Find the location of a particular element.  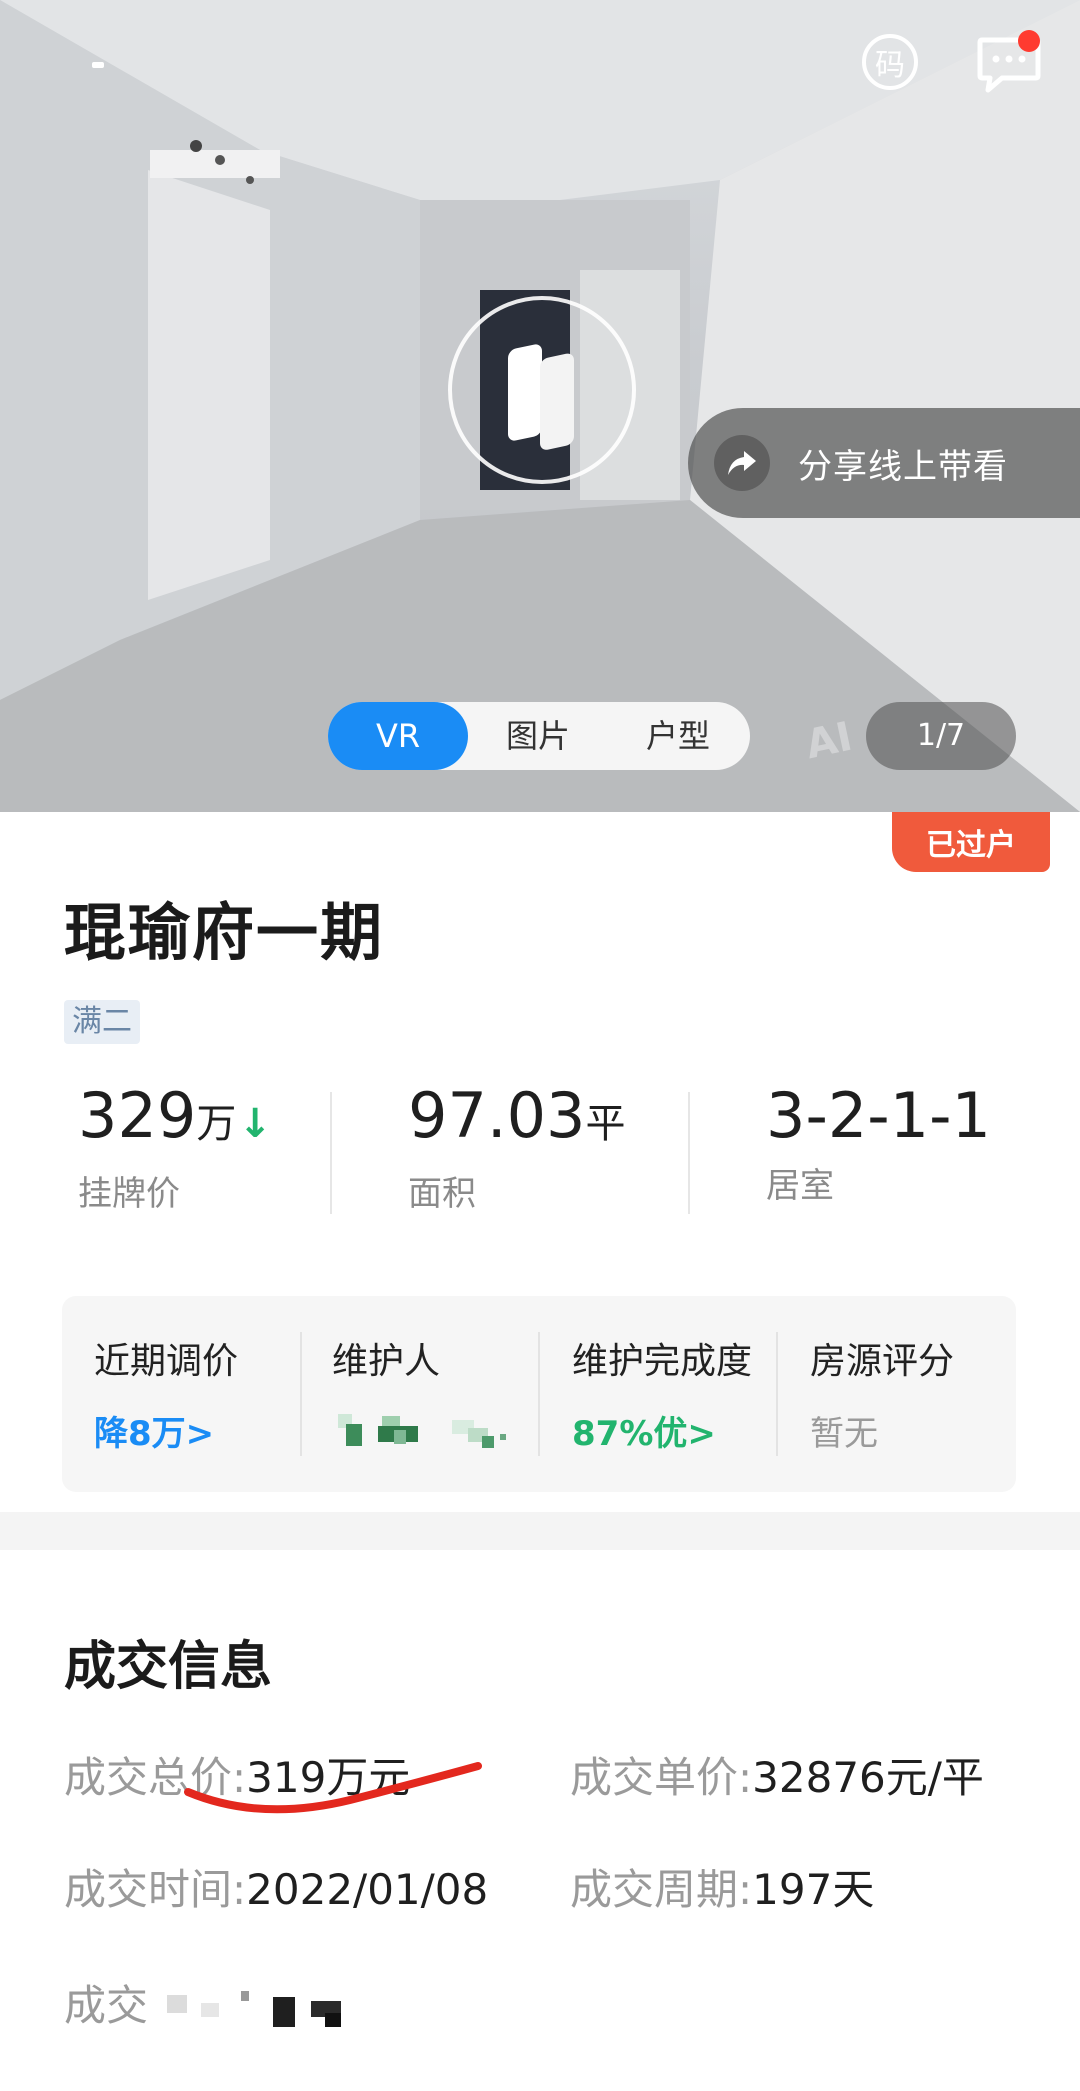

cell-title: 维护人 is located at coordinates (386, 1361).